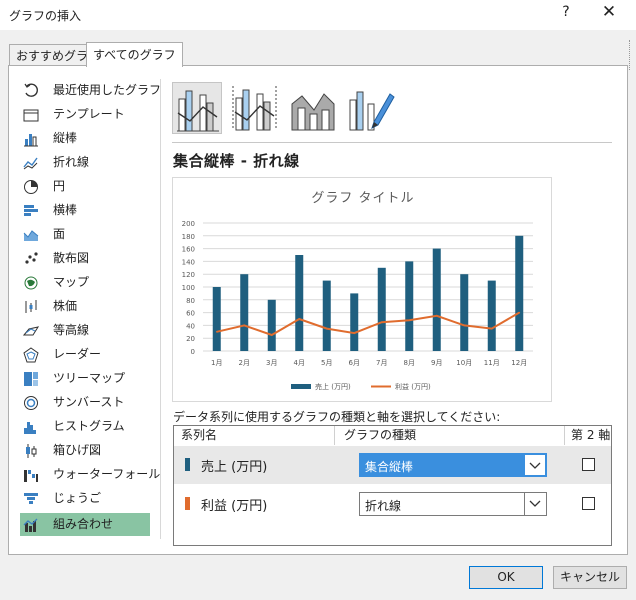 Image resolution: width=636 pixels, height=600 pixels. What do you see at coordinates (31, 235) in the screenshot?
I see `area-chart-icon` at bounding box center [31, 235].